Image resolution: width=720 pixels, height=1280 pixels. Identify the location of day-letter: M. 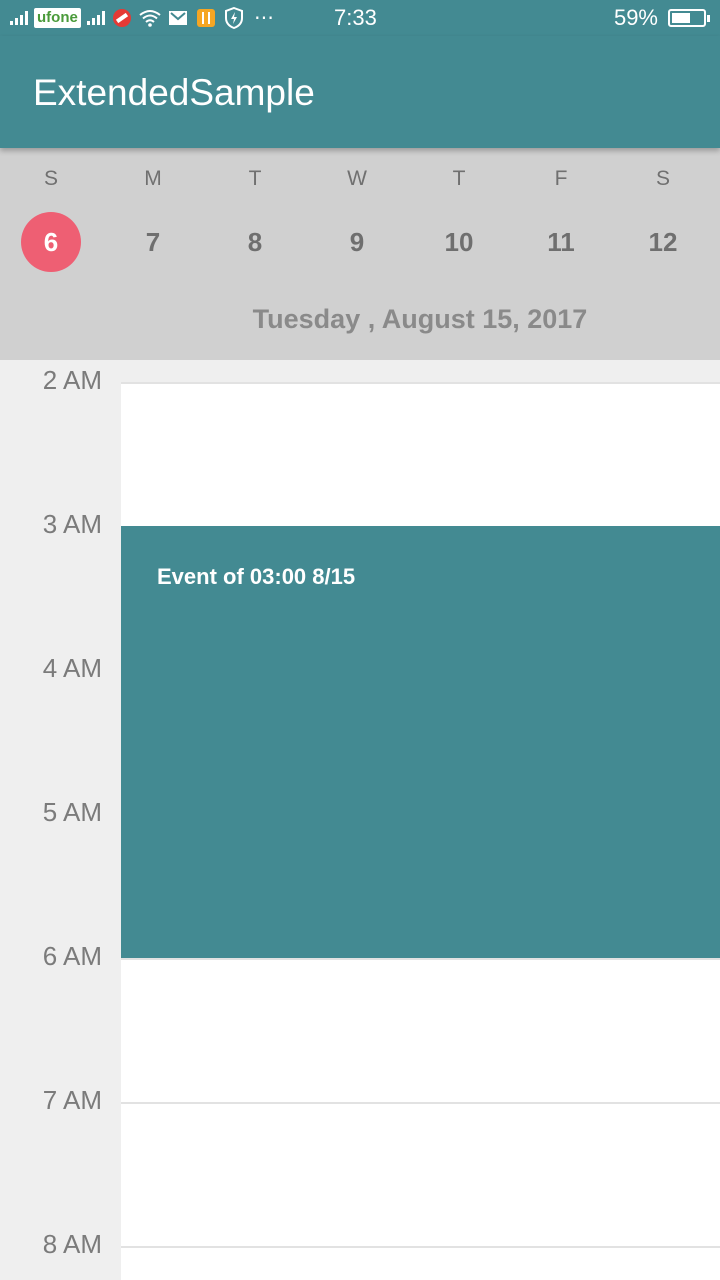
(153, 178).